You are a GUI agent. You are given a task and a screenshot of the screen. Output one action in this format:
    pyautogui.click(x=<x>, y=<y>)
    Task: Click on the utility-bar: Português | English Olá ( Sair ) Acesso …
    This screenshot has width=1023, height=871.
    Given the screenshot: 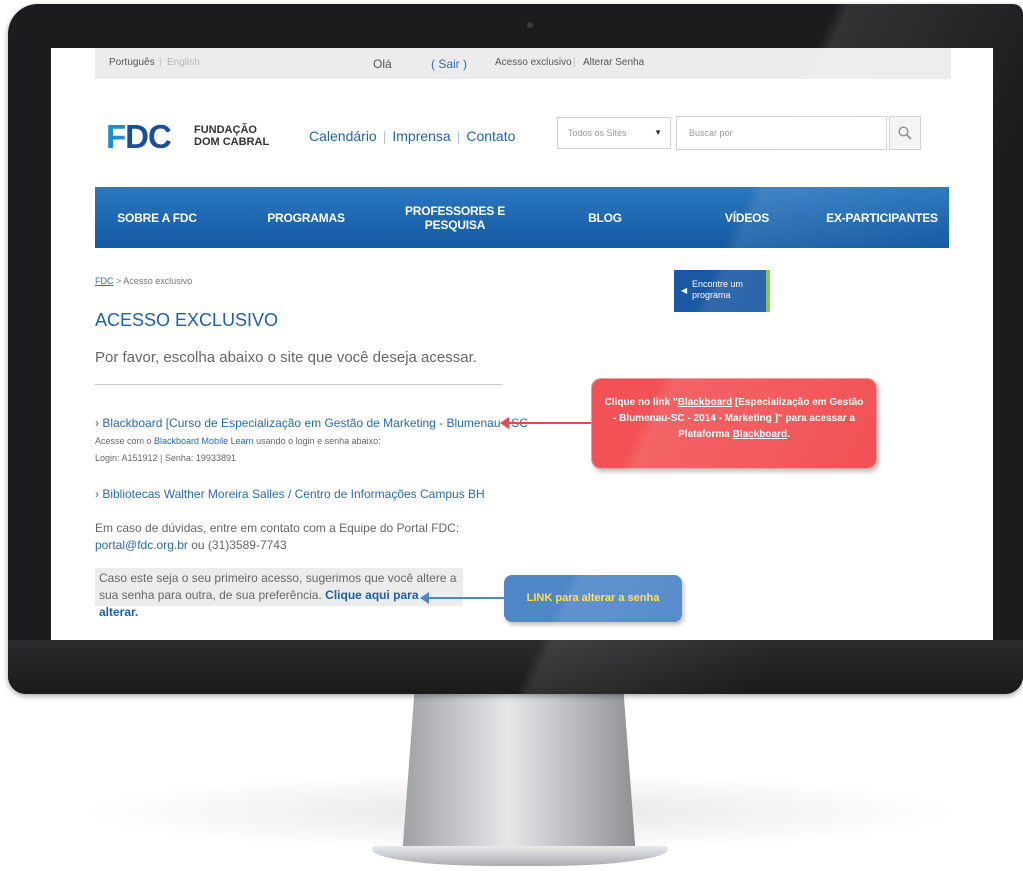 What is the action you would take?
    pyautogui.click(x=523, y=63)
    